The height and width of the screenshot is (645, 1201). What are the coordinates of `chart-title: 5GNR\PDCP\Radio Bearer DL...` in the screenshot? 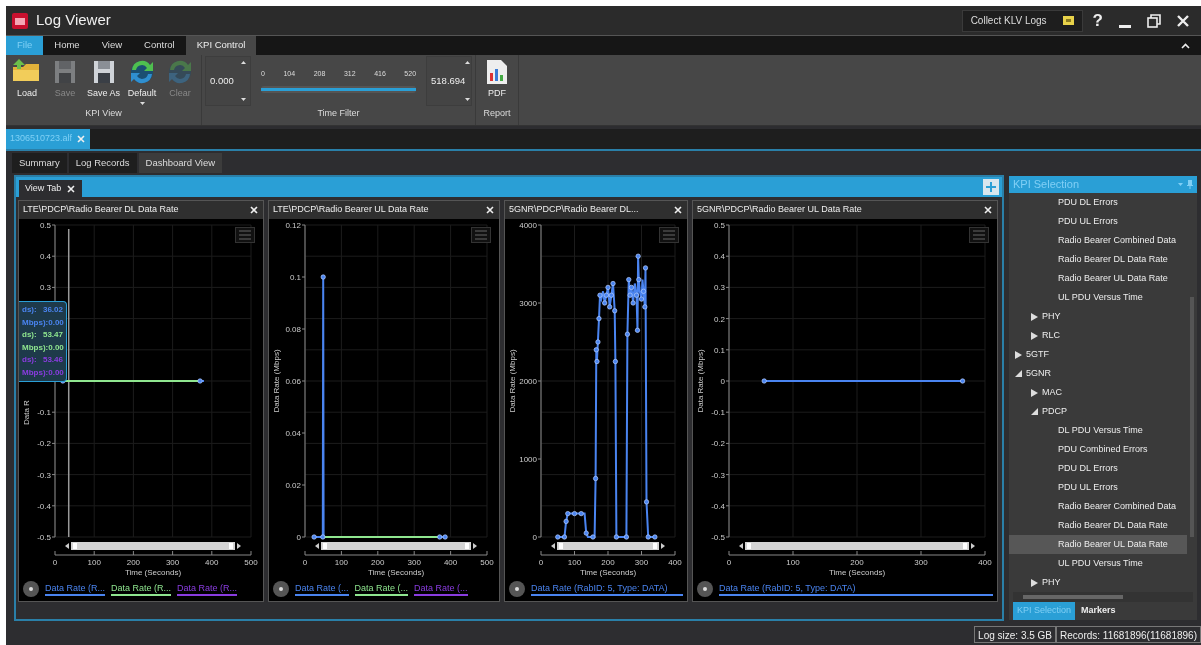 It's located at (574, 210).